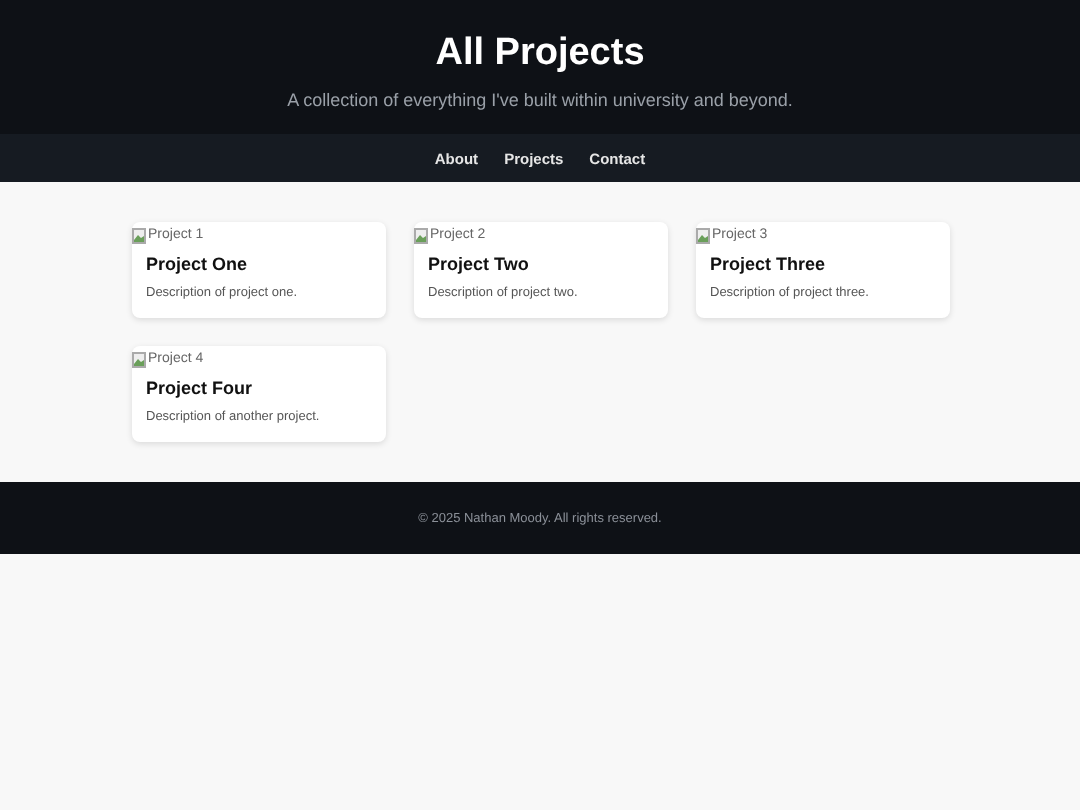  What do you see at coordinates (540, 54) in the screenshot?
I see `page-title: All Projects` at bounding box center [540, 54].